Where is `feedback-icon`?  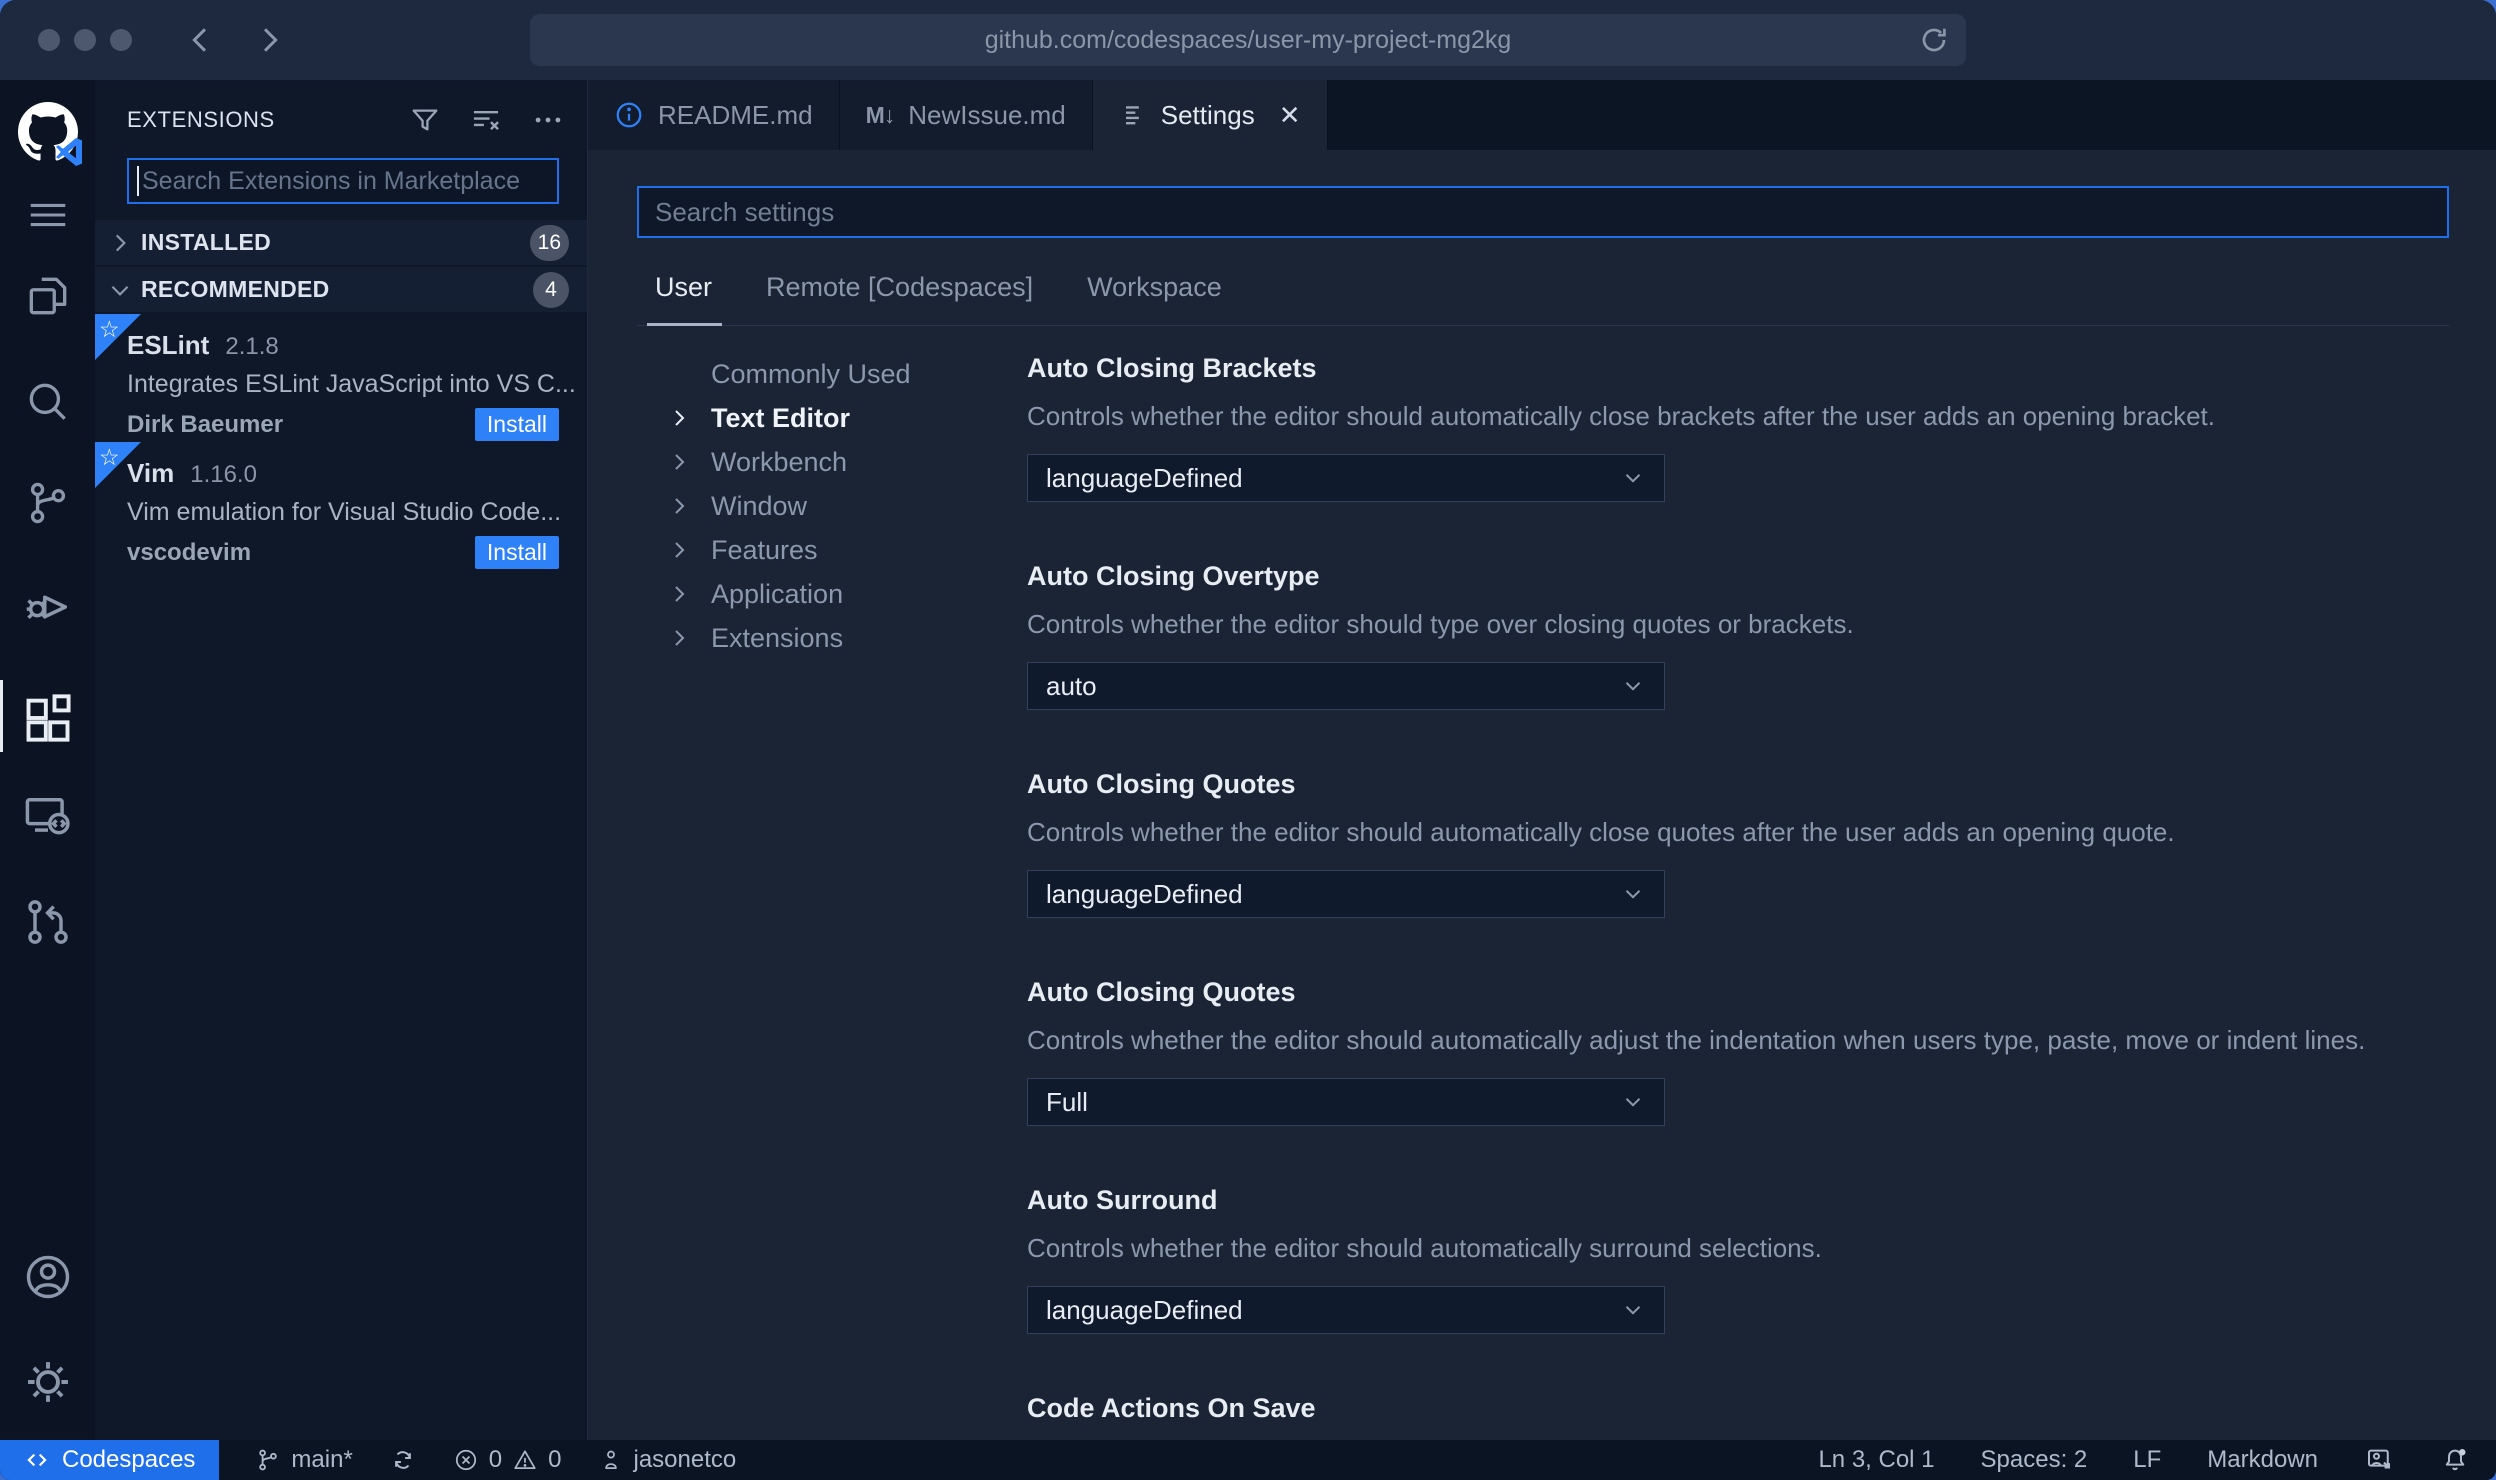 feedback-icon is located at coordinates (2379, 1460).